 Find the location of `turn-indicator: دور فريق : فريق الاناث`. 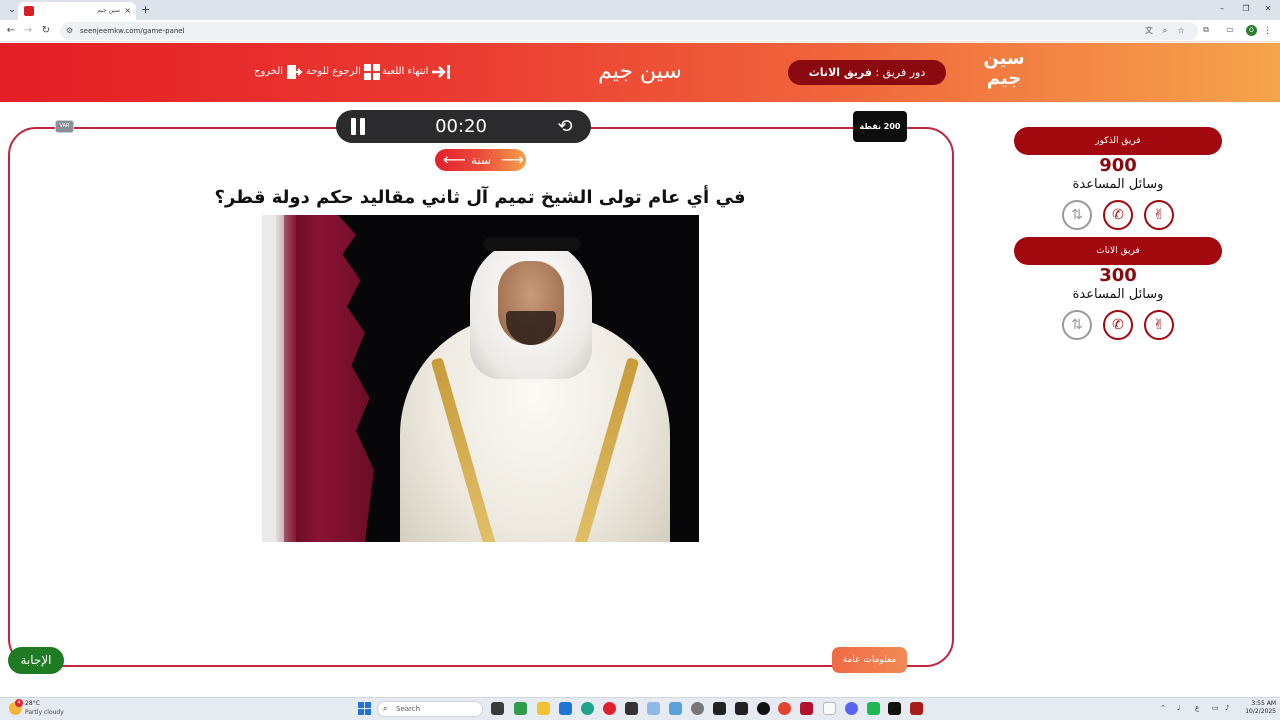

turn-indicator: دور فريق : فريق الاناث is located at coordinates (867, 72).